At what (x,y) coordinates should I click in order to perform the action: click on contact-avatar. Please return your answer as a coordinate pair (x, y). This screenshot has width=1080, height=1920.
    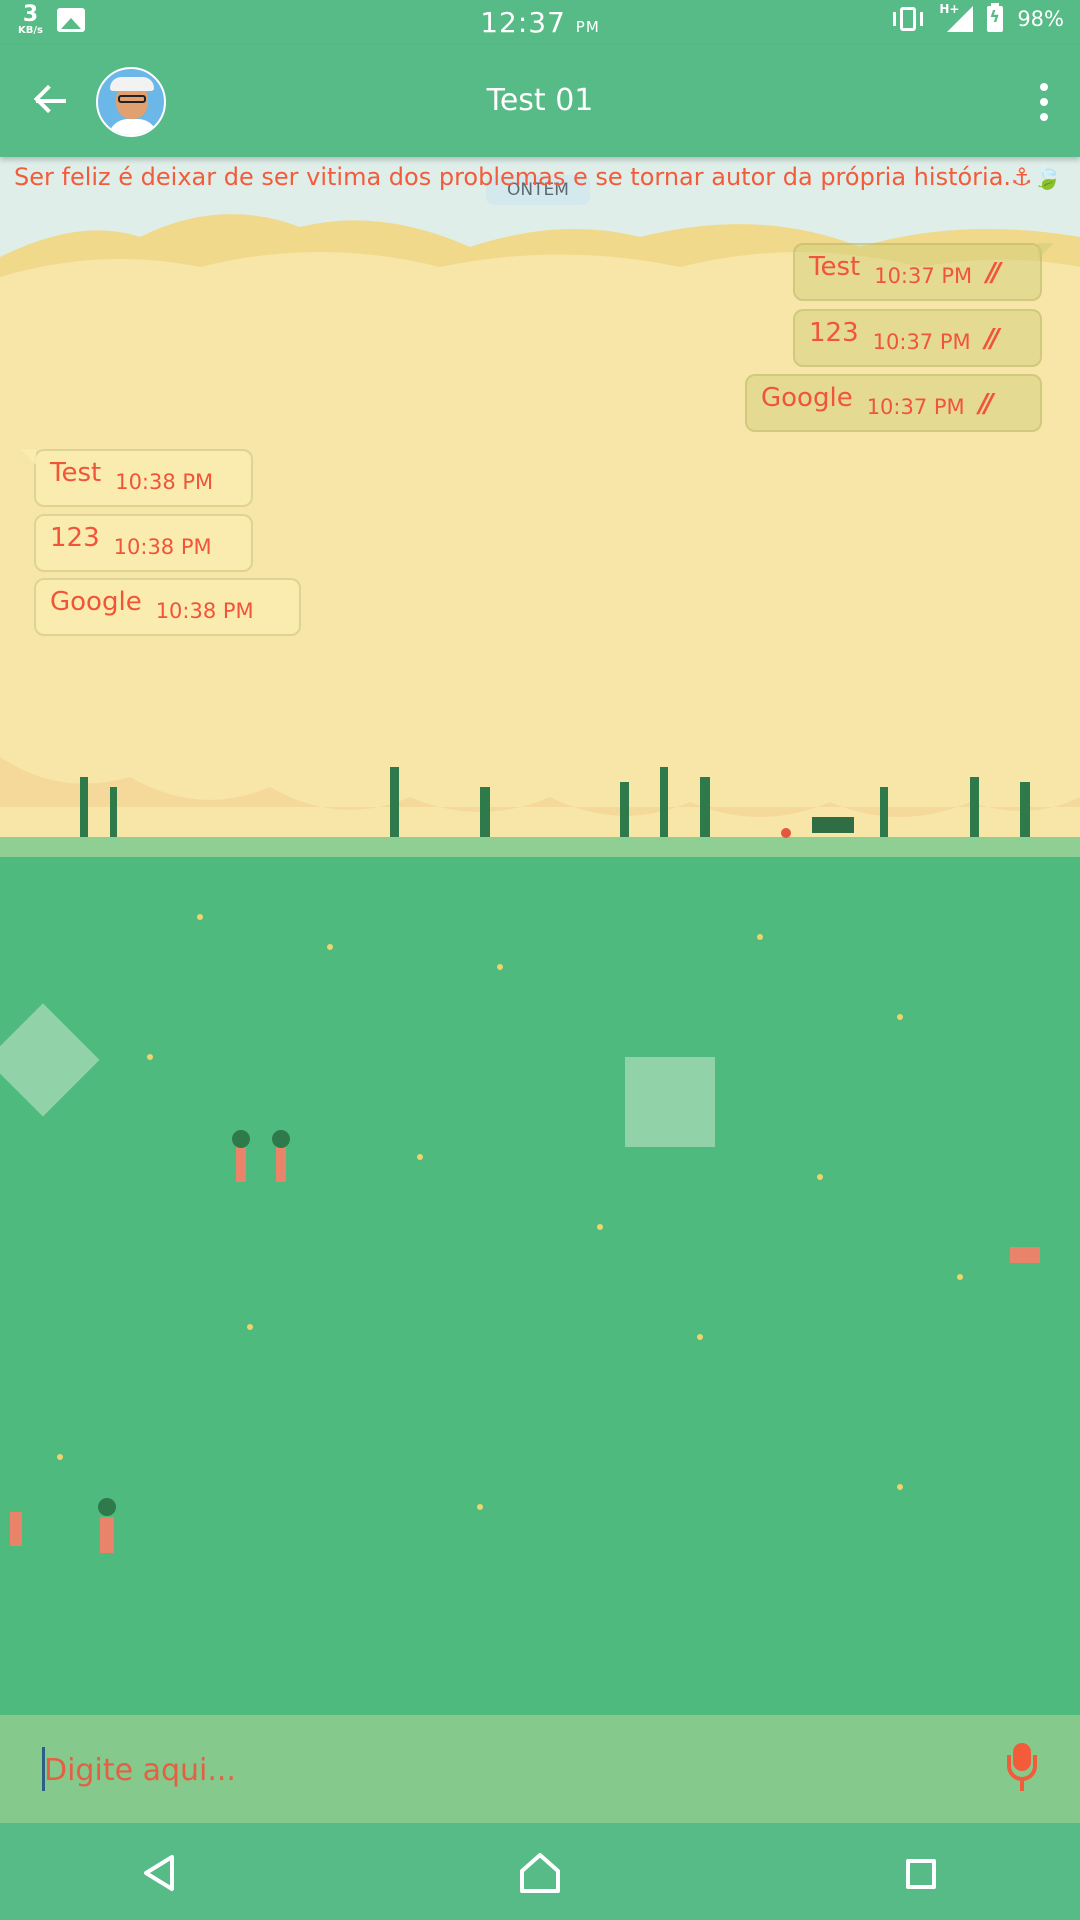
    Looking at the image, I should click on (131, 102).